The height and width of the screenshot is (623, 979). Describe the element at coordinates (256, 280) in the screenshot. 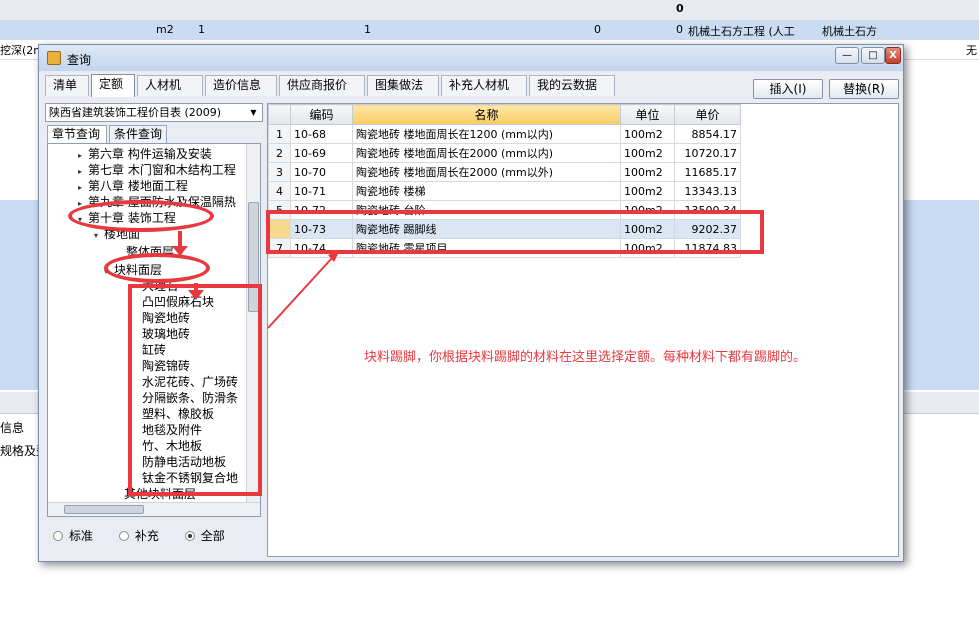

I see `annotation-arrows` at that location.